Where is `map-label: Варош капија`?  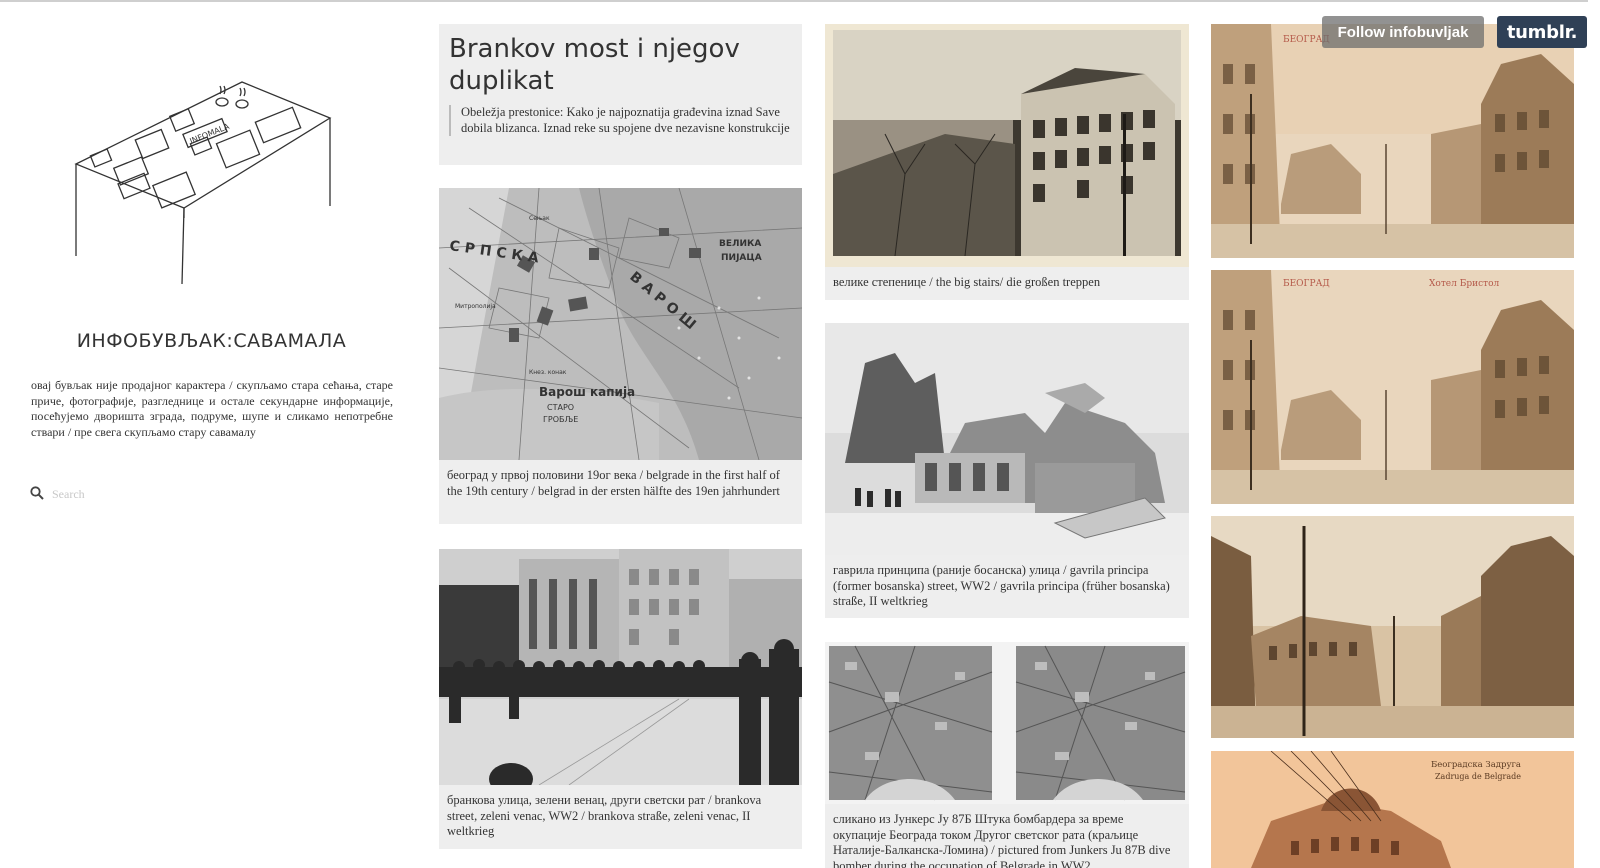
map-label: Варош капија is located at coordinates (587, 392).